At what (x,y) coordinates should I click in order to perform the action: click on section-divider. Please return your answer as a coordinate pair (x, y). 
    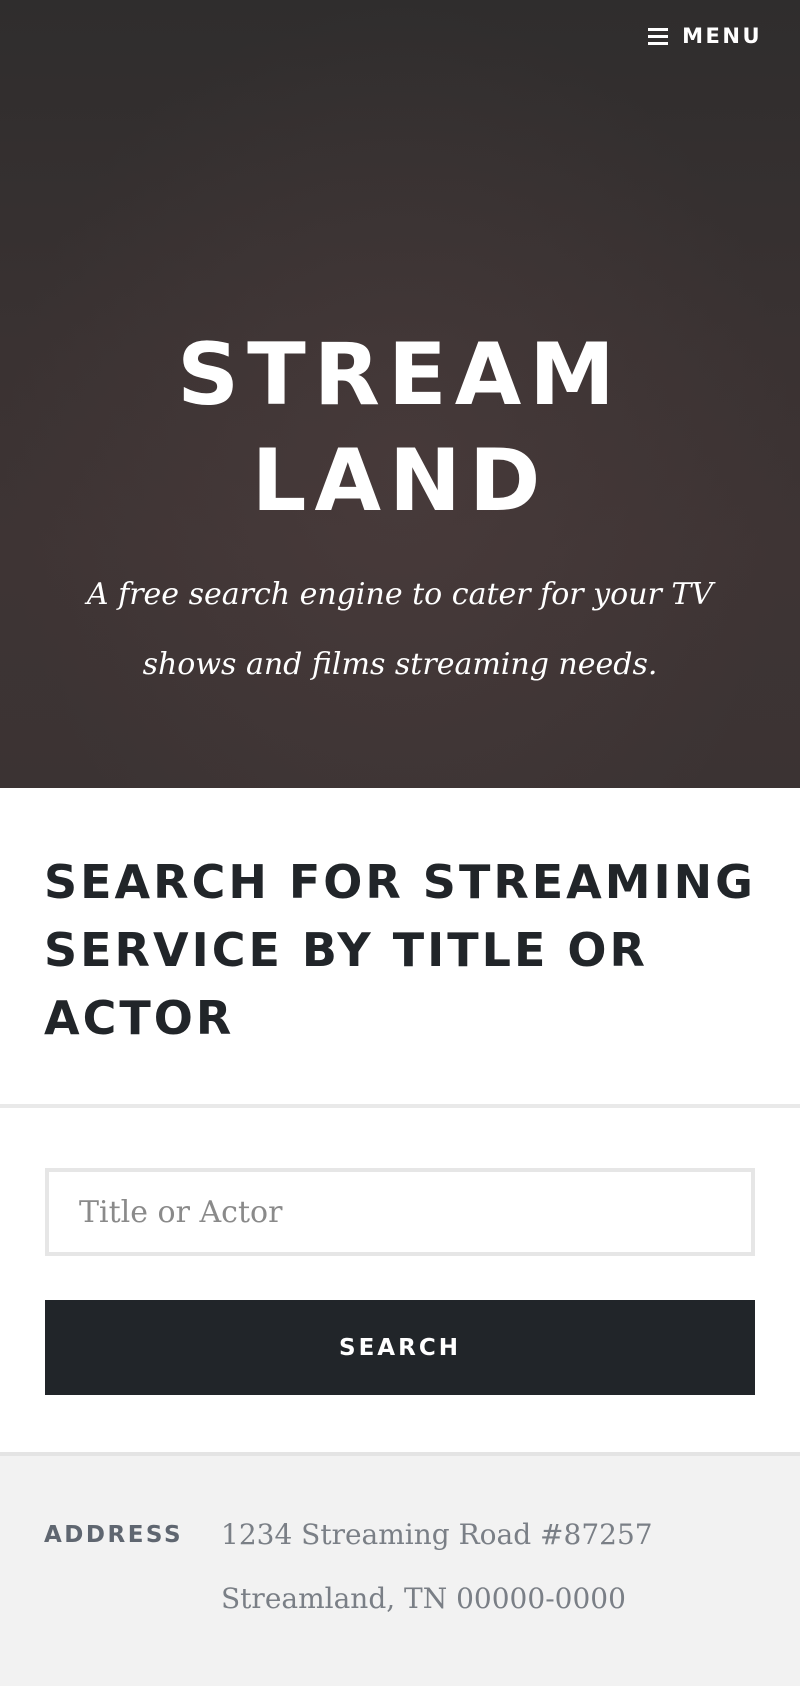
    Looking at the image, I should click on (400, 1106).